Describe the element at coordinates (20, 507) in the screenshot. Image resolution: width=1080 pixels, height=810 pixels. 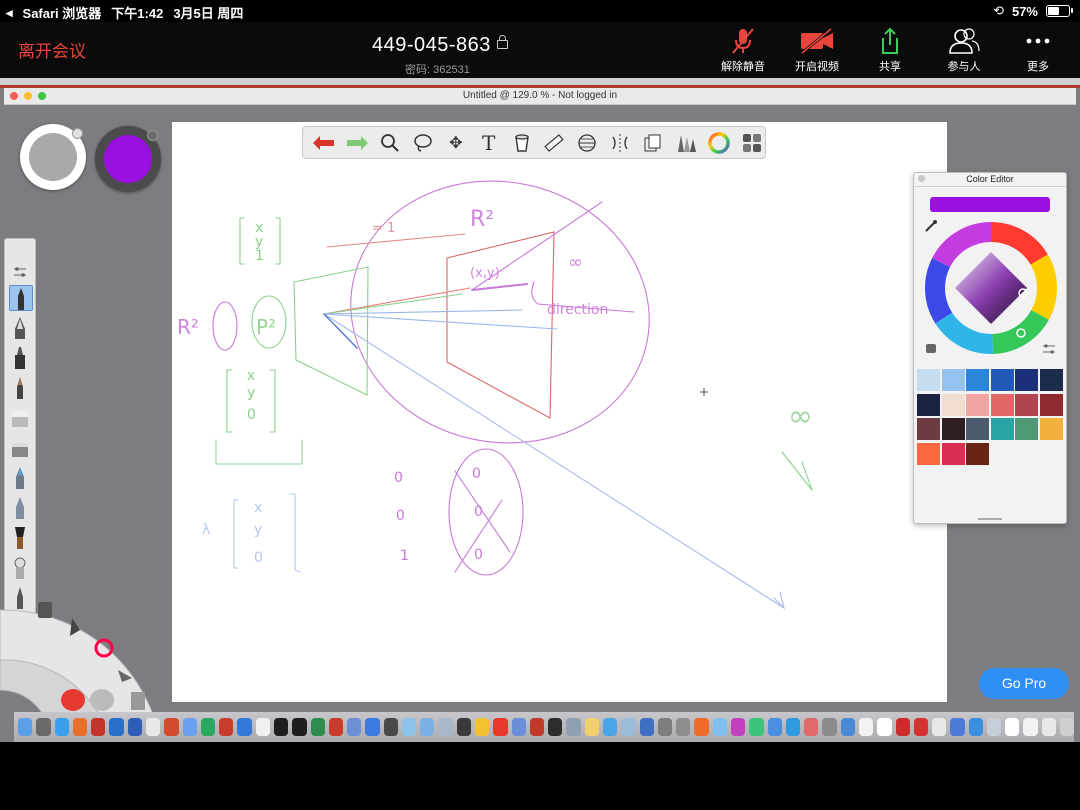
I see `chisel-brush` at that location.